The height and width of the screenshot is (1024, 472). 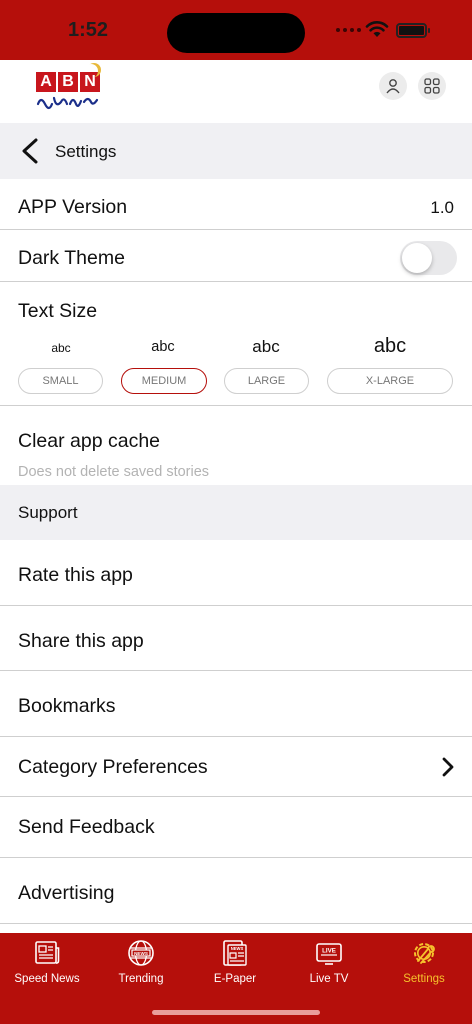 What do you see at coordinates (89, 441) in the screenshot?
I see `clear-cache-label: Clear app cache` at bounding box center [89, 441].